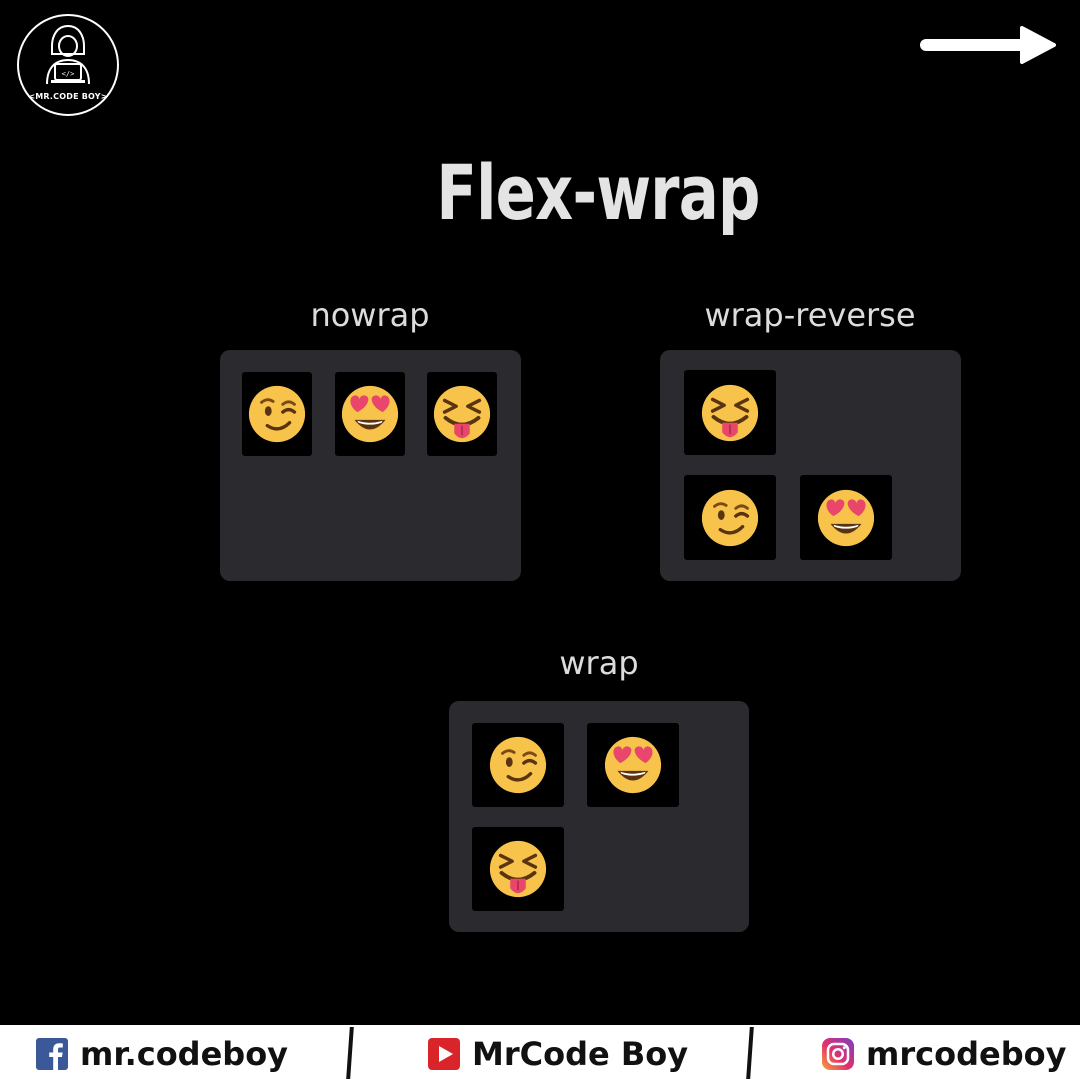 This screenshot has width=1080, height=1080. Describe the element at coordinates (989, 45) in the screenshot. I see `next-arrow-icon` at that location.